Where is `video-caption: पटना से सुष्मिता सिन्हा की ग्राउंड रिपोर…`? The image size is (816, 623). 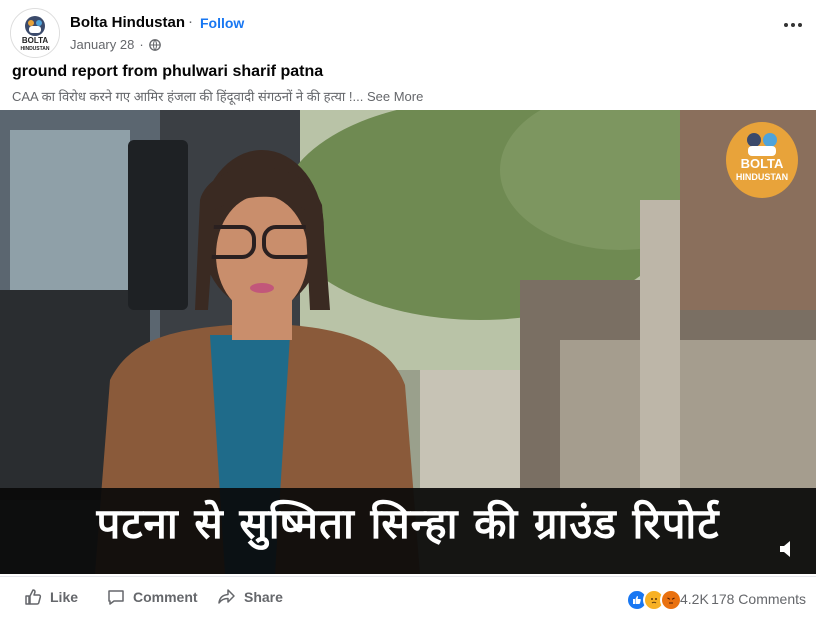
video-caption: पटना से सुष्मिता सिन्हा की ग्राउंड रिपोर… is located at coordinates (408, 523).